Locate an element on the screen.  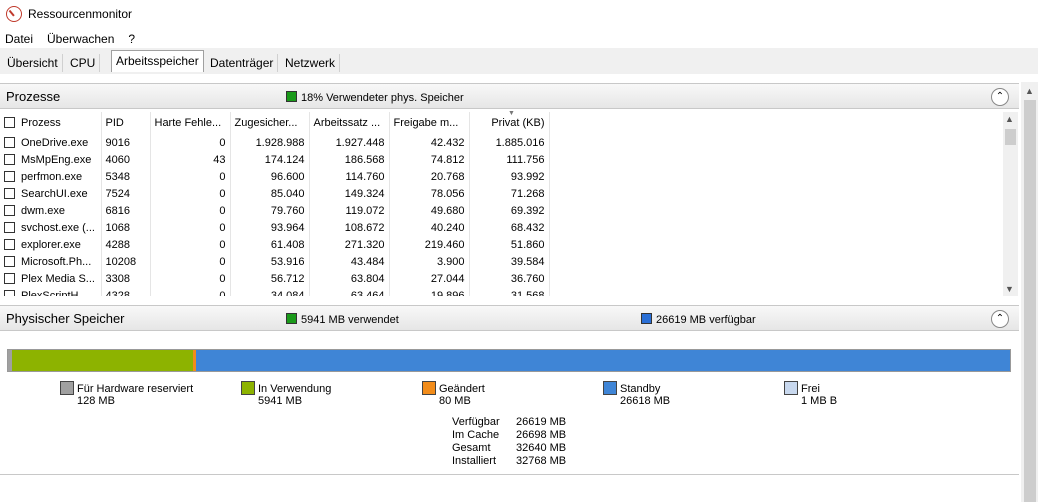
cell-shareable: 219.460 is located at coordinates (429, 244).